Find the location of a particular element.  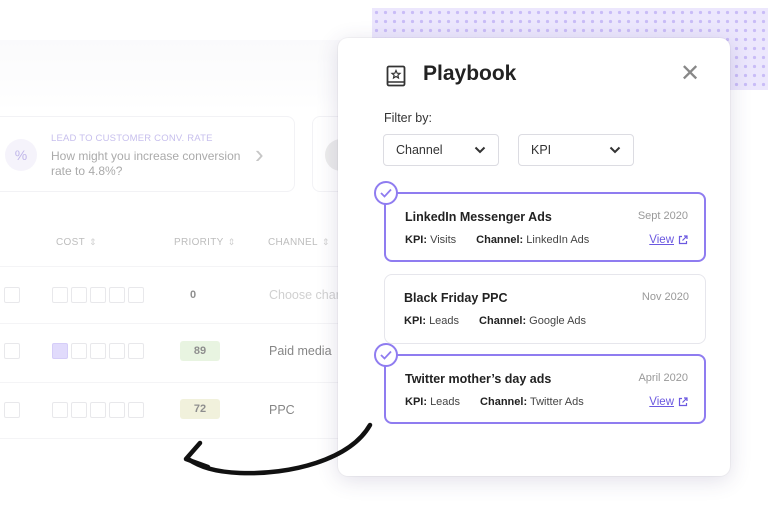

kpi-value: Visits is located at coordinates (443, 240).